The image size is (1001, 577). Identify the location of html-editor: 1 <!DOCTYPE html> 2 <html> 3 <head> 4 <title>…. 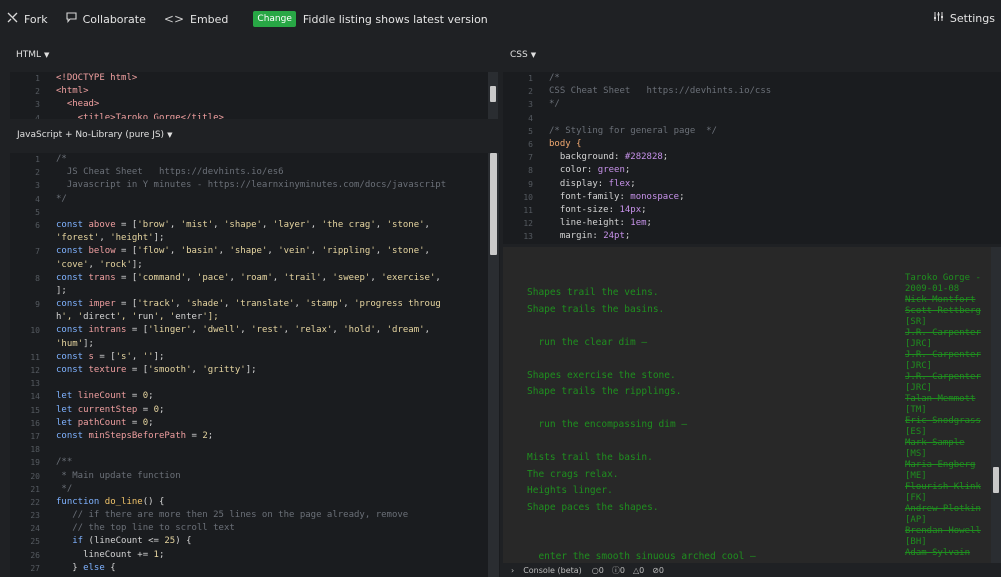
(254, 95).